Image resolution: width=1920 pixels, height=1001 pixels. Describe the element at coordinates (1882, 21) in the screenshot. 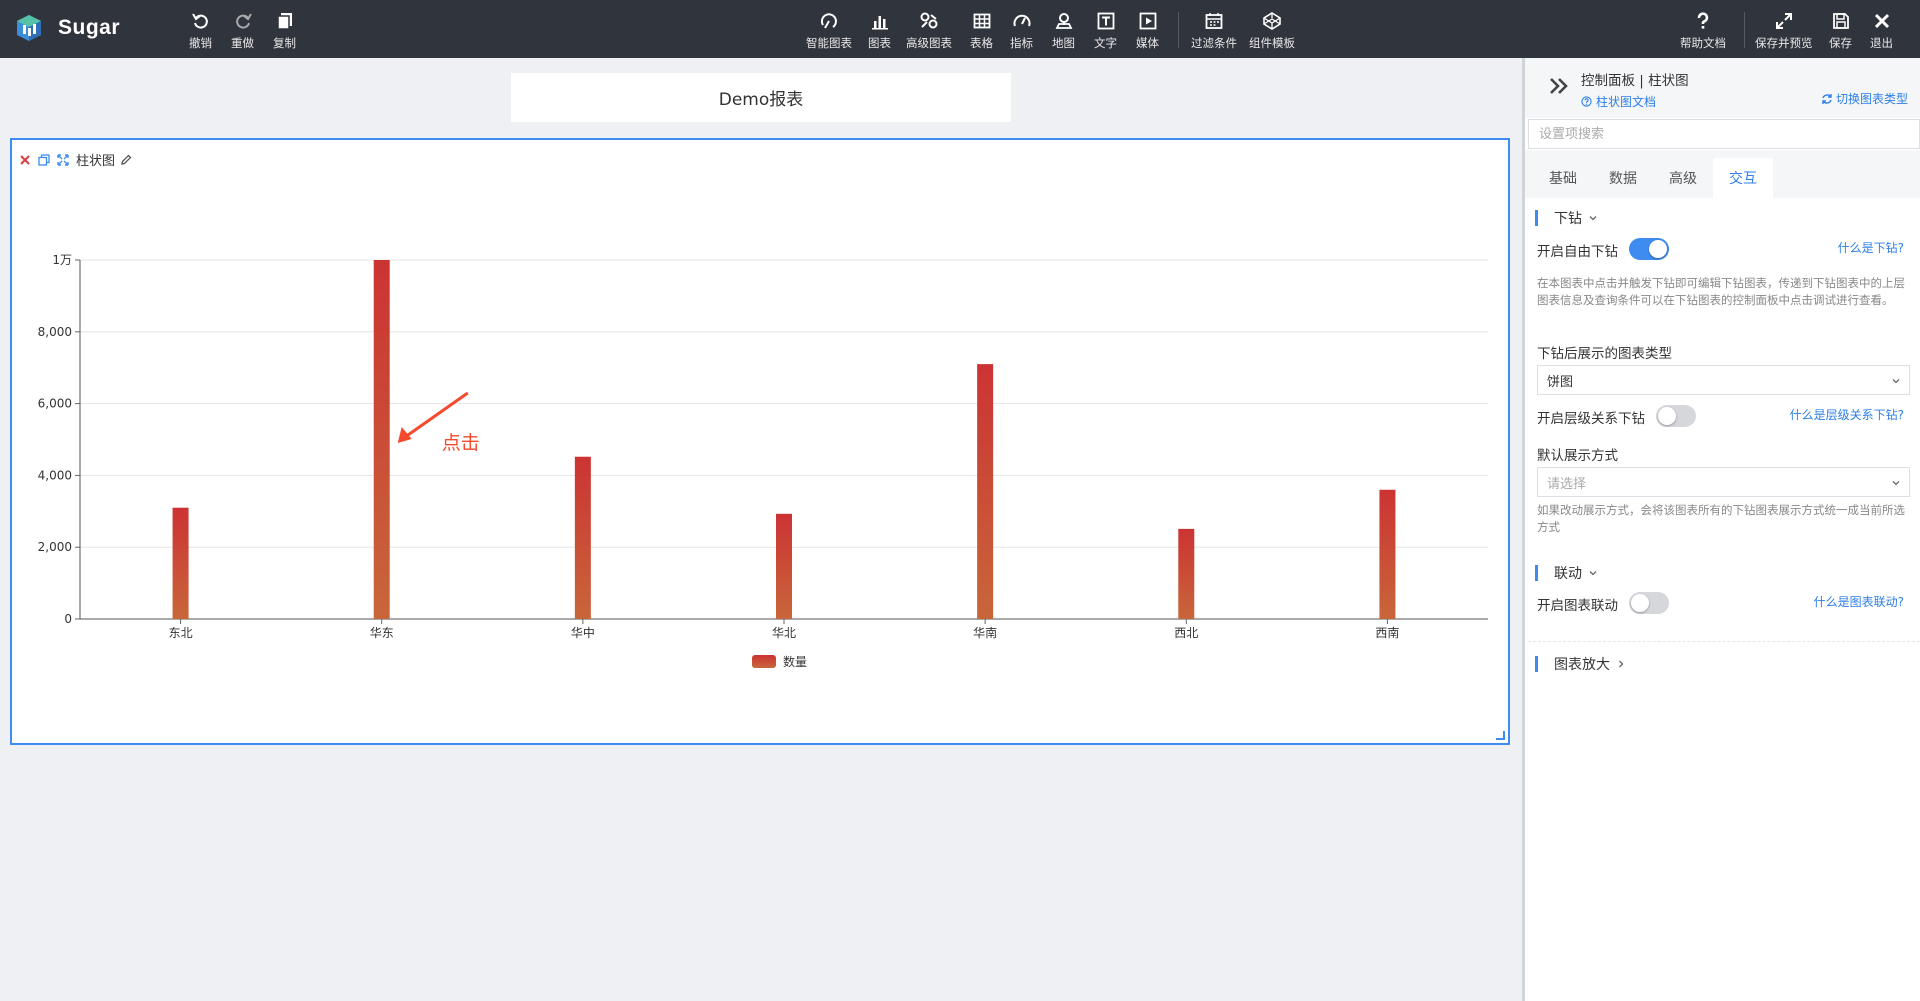

I see `close-icon` at that location.